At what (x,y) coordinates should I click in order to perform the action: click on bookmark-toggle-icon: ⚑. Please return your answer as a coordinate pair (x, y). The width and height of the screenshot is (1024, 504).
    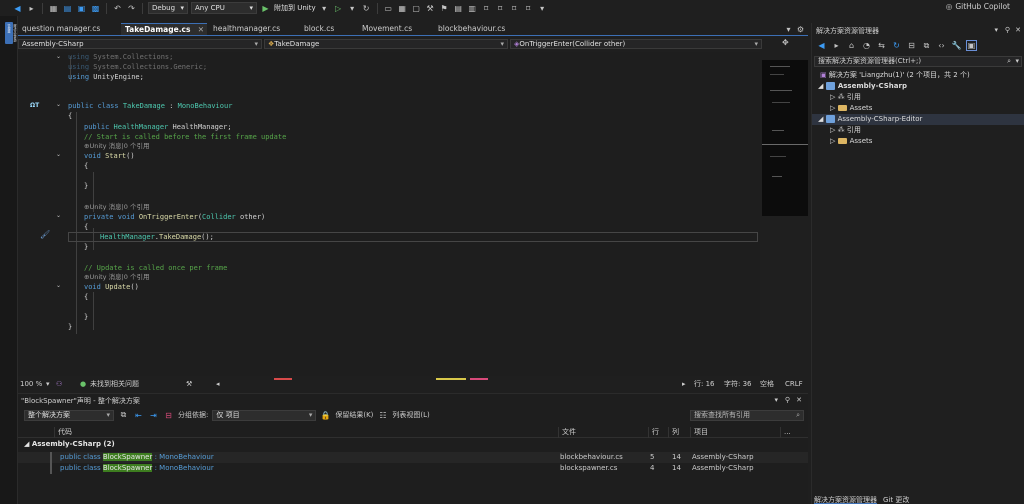
    Looking at the image, I should click on (444, 8).